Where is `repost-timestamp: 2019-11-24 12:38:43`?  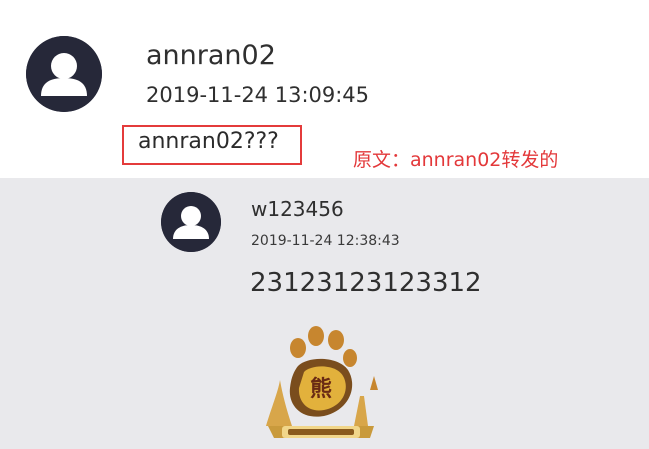 repost-timestamp: 2019-11-24 12:38:43 is located at coordinates (325, 241).